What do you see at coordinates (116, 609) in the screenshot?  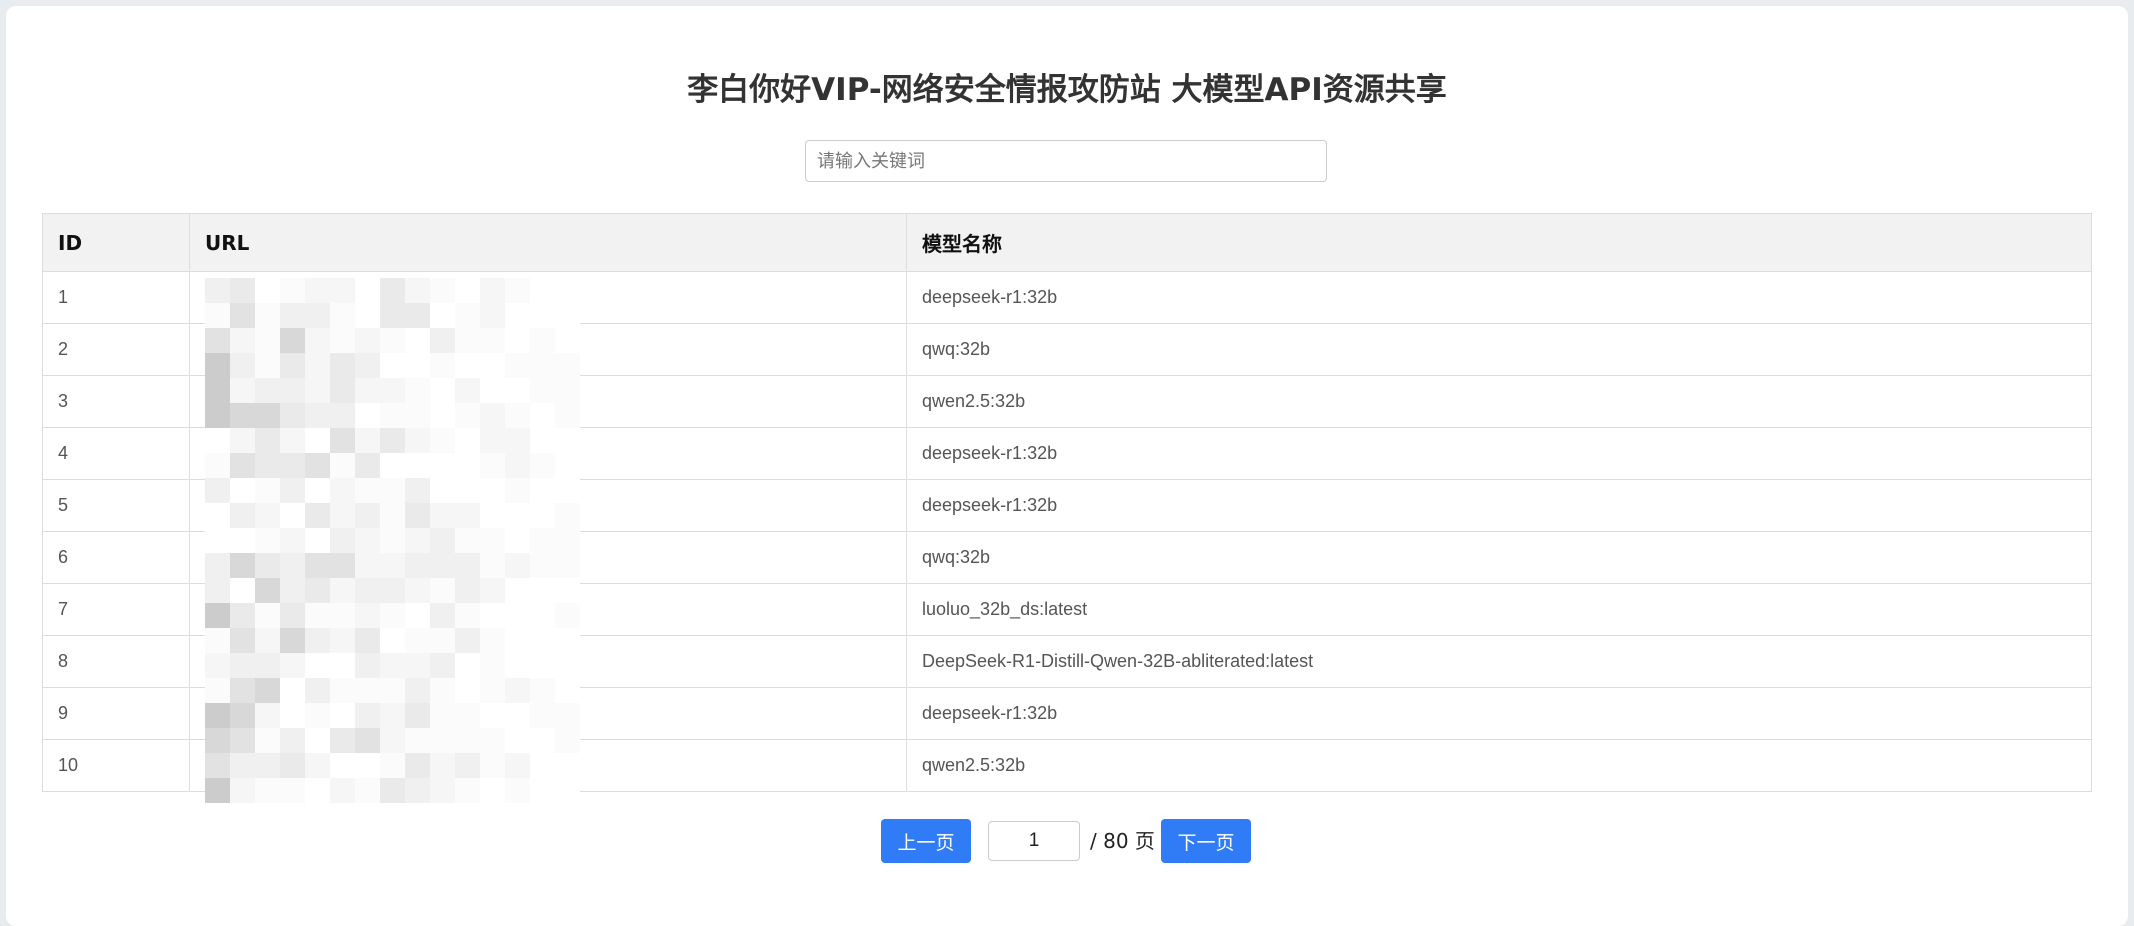 I see `cell-id: 7` at bounding box center [116, 609].